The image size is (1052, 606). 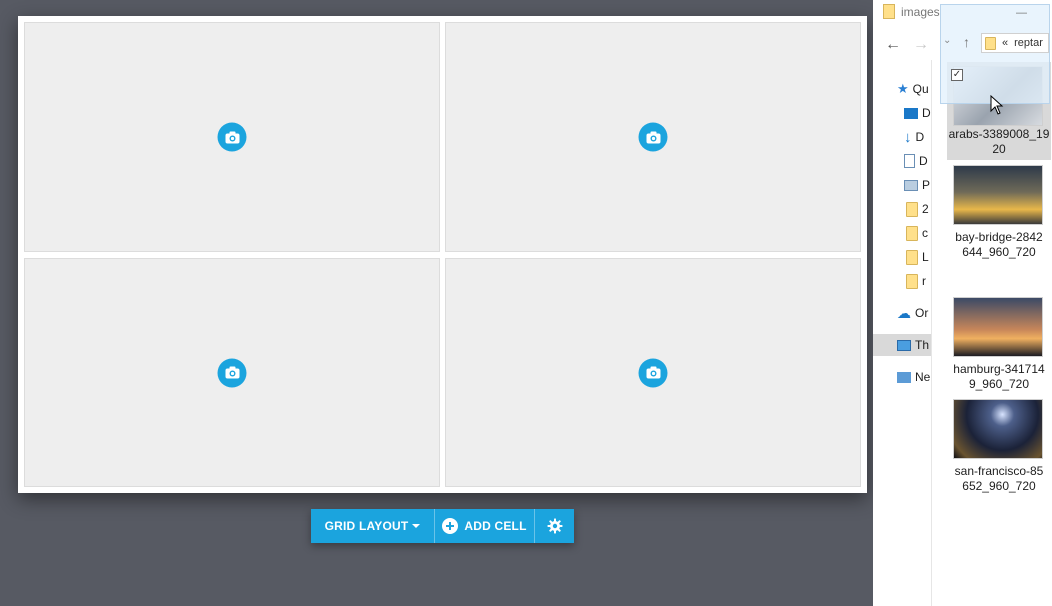 What do you see at coordinates (450, 526) in the screenshot?
I see `plus-circle-icon` at bounding box center [450, 526].